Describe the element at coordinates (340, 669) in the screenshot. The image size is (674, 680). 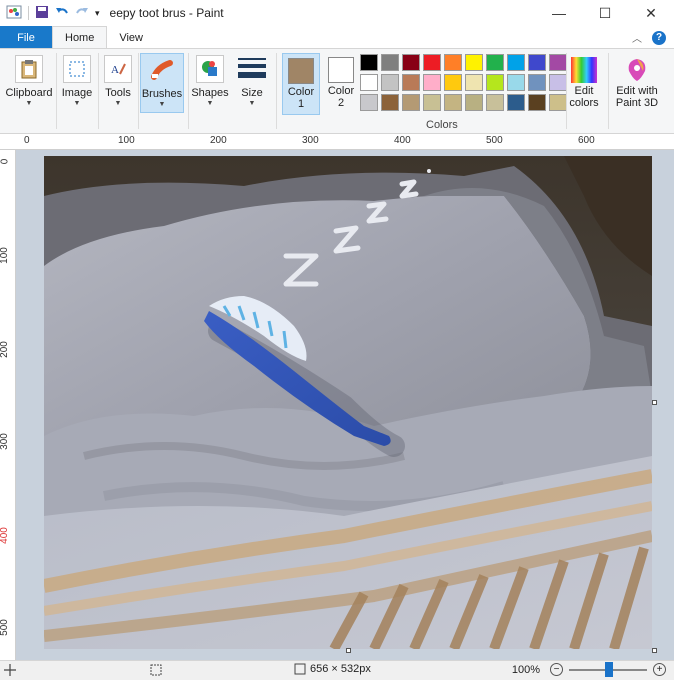
I see `image-size-value: 656 × 532px` at that location.